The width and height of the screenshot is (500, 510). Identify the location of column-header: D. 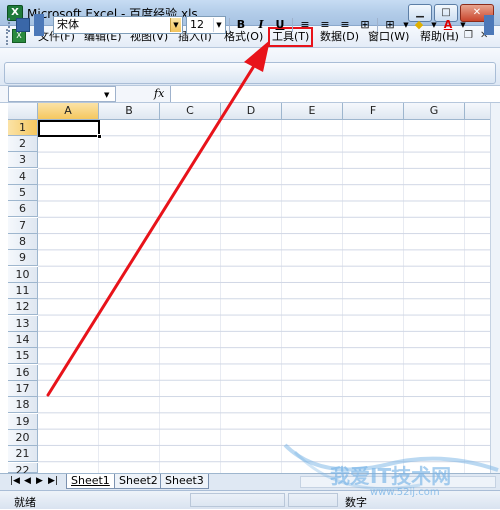
(251, 111).